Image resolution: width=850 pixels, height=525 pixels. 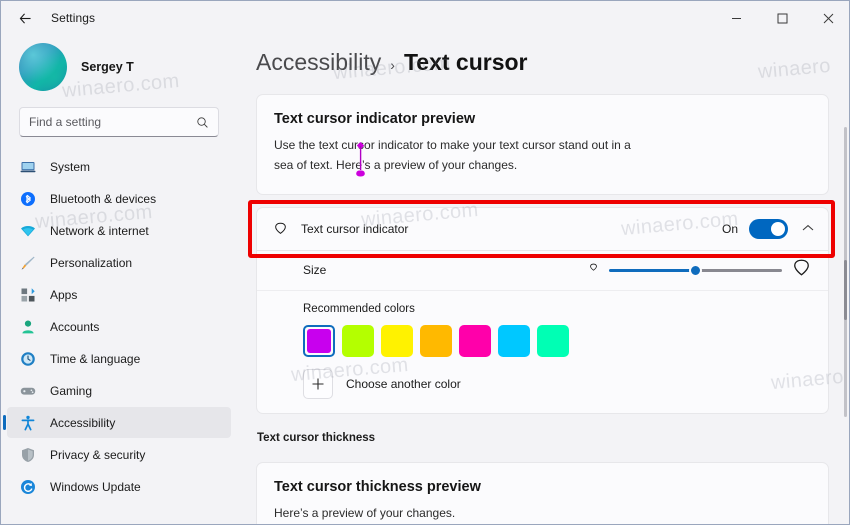 What do you see at coordinates (652, 270) in the screenshot?
I see `slider-filled-track` at bounding box center [652, 270].